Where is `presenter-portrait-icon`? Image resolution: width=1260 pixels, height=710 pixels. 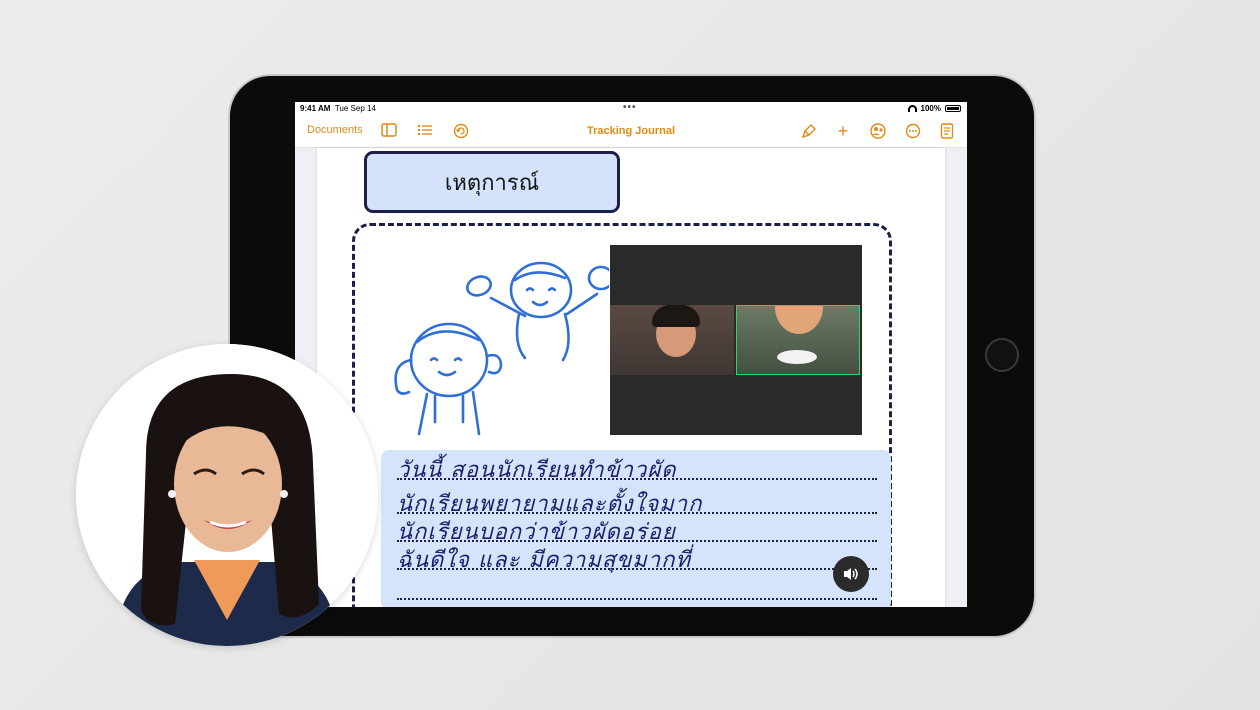
presenter-portrait-icon is located at coordinates (227, 495).